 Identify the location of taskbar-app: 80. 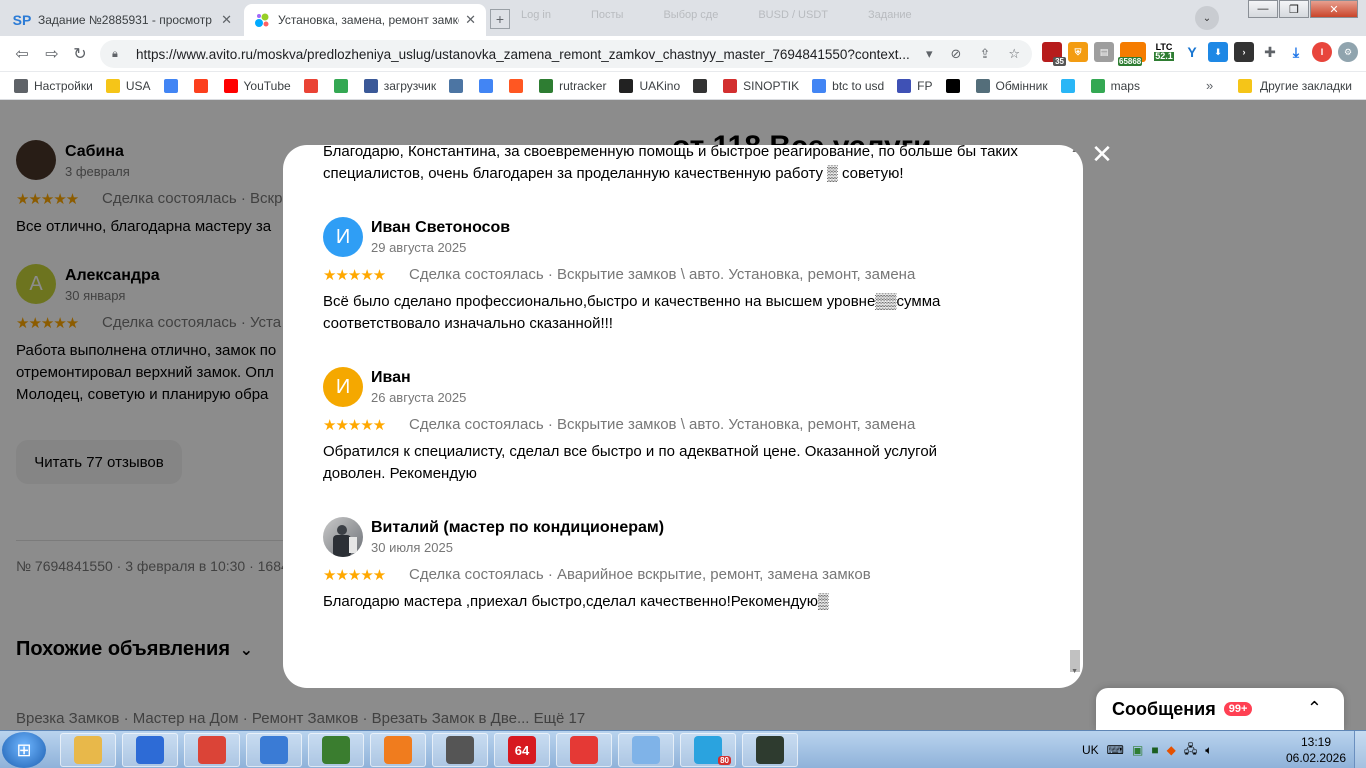
(708, 750).